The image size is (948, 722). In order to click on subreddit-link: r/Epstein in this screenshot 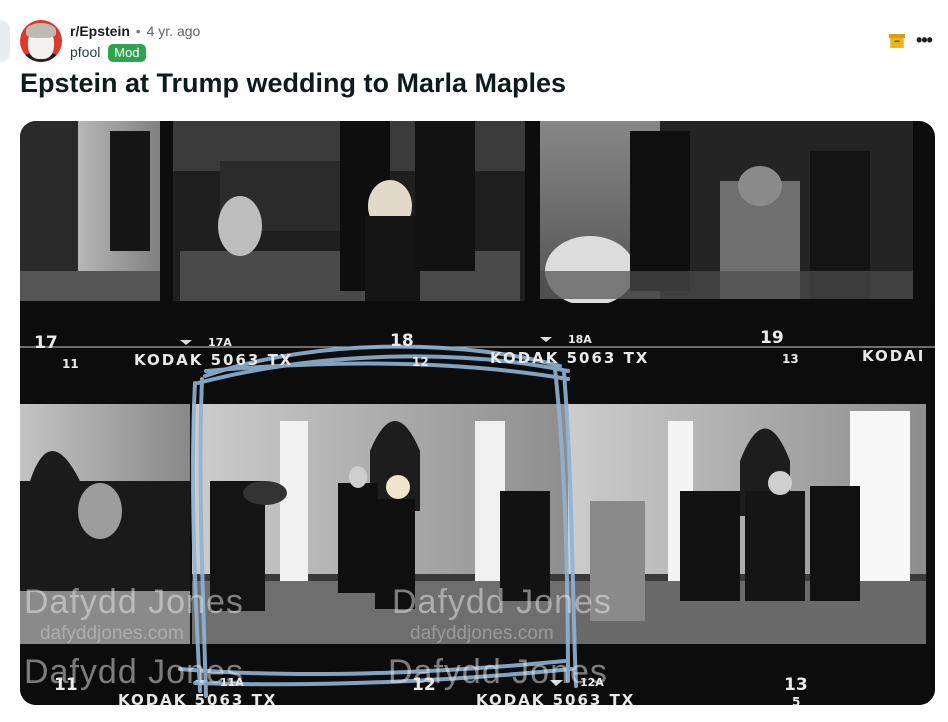, I will do `click(100, 31)`.